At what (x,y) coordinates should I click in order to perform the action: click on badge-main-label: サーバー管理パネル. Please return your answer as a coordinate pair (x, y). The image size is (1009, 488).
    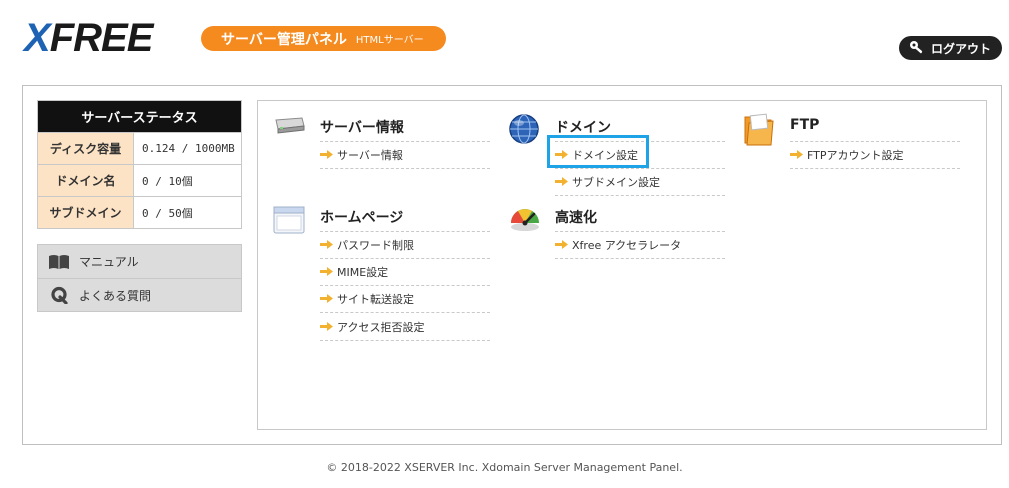
    Looking at the image, I should click on (284, 39).